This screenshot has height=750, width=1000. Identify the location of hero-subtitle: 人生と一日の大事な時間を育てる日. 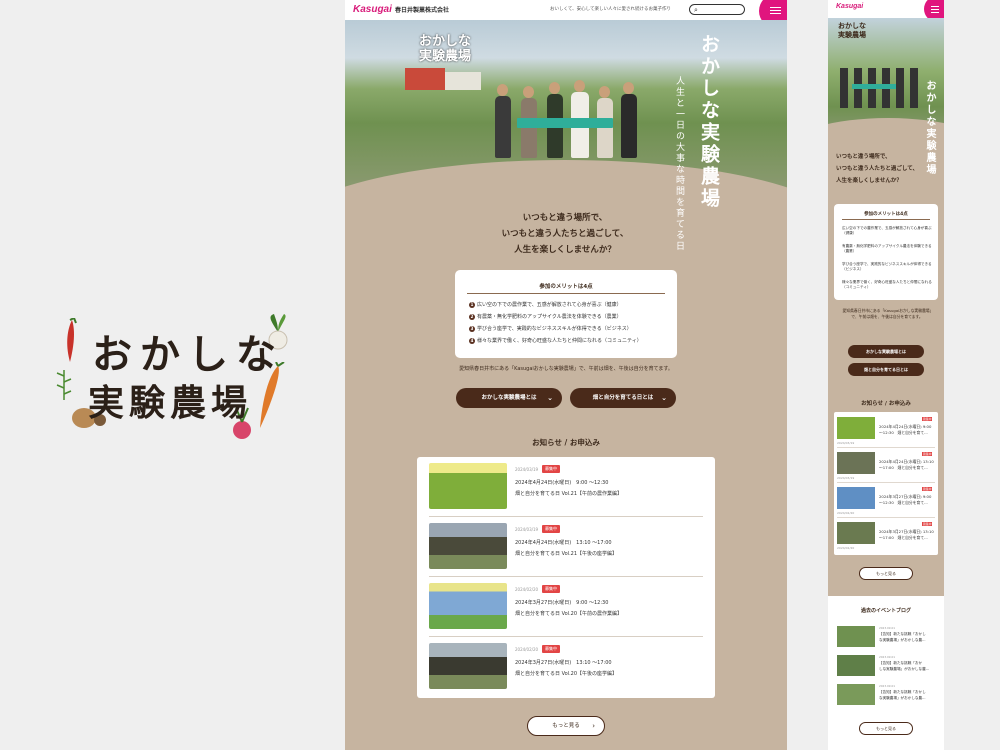
(679, 164).